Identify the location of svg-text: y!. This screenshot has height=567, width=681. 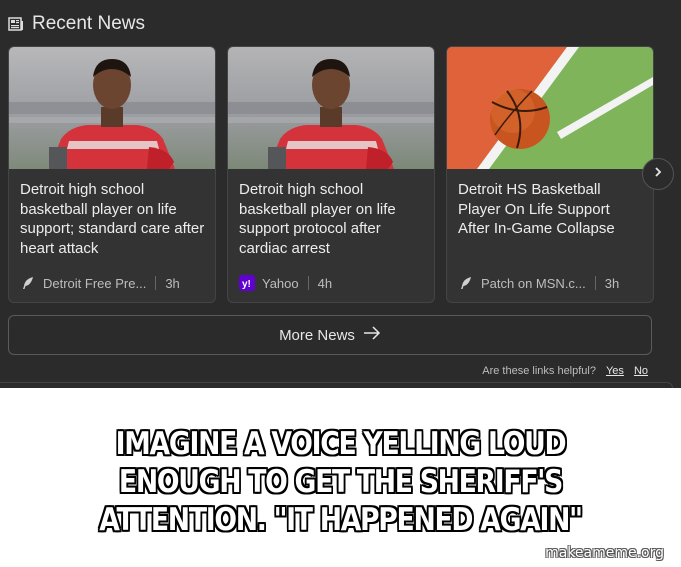
(246, 284).